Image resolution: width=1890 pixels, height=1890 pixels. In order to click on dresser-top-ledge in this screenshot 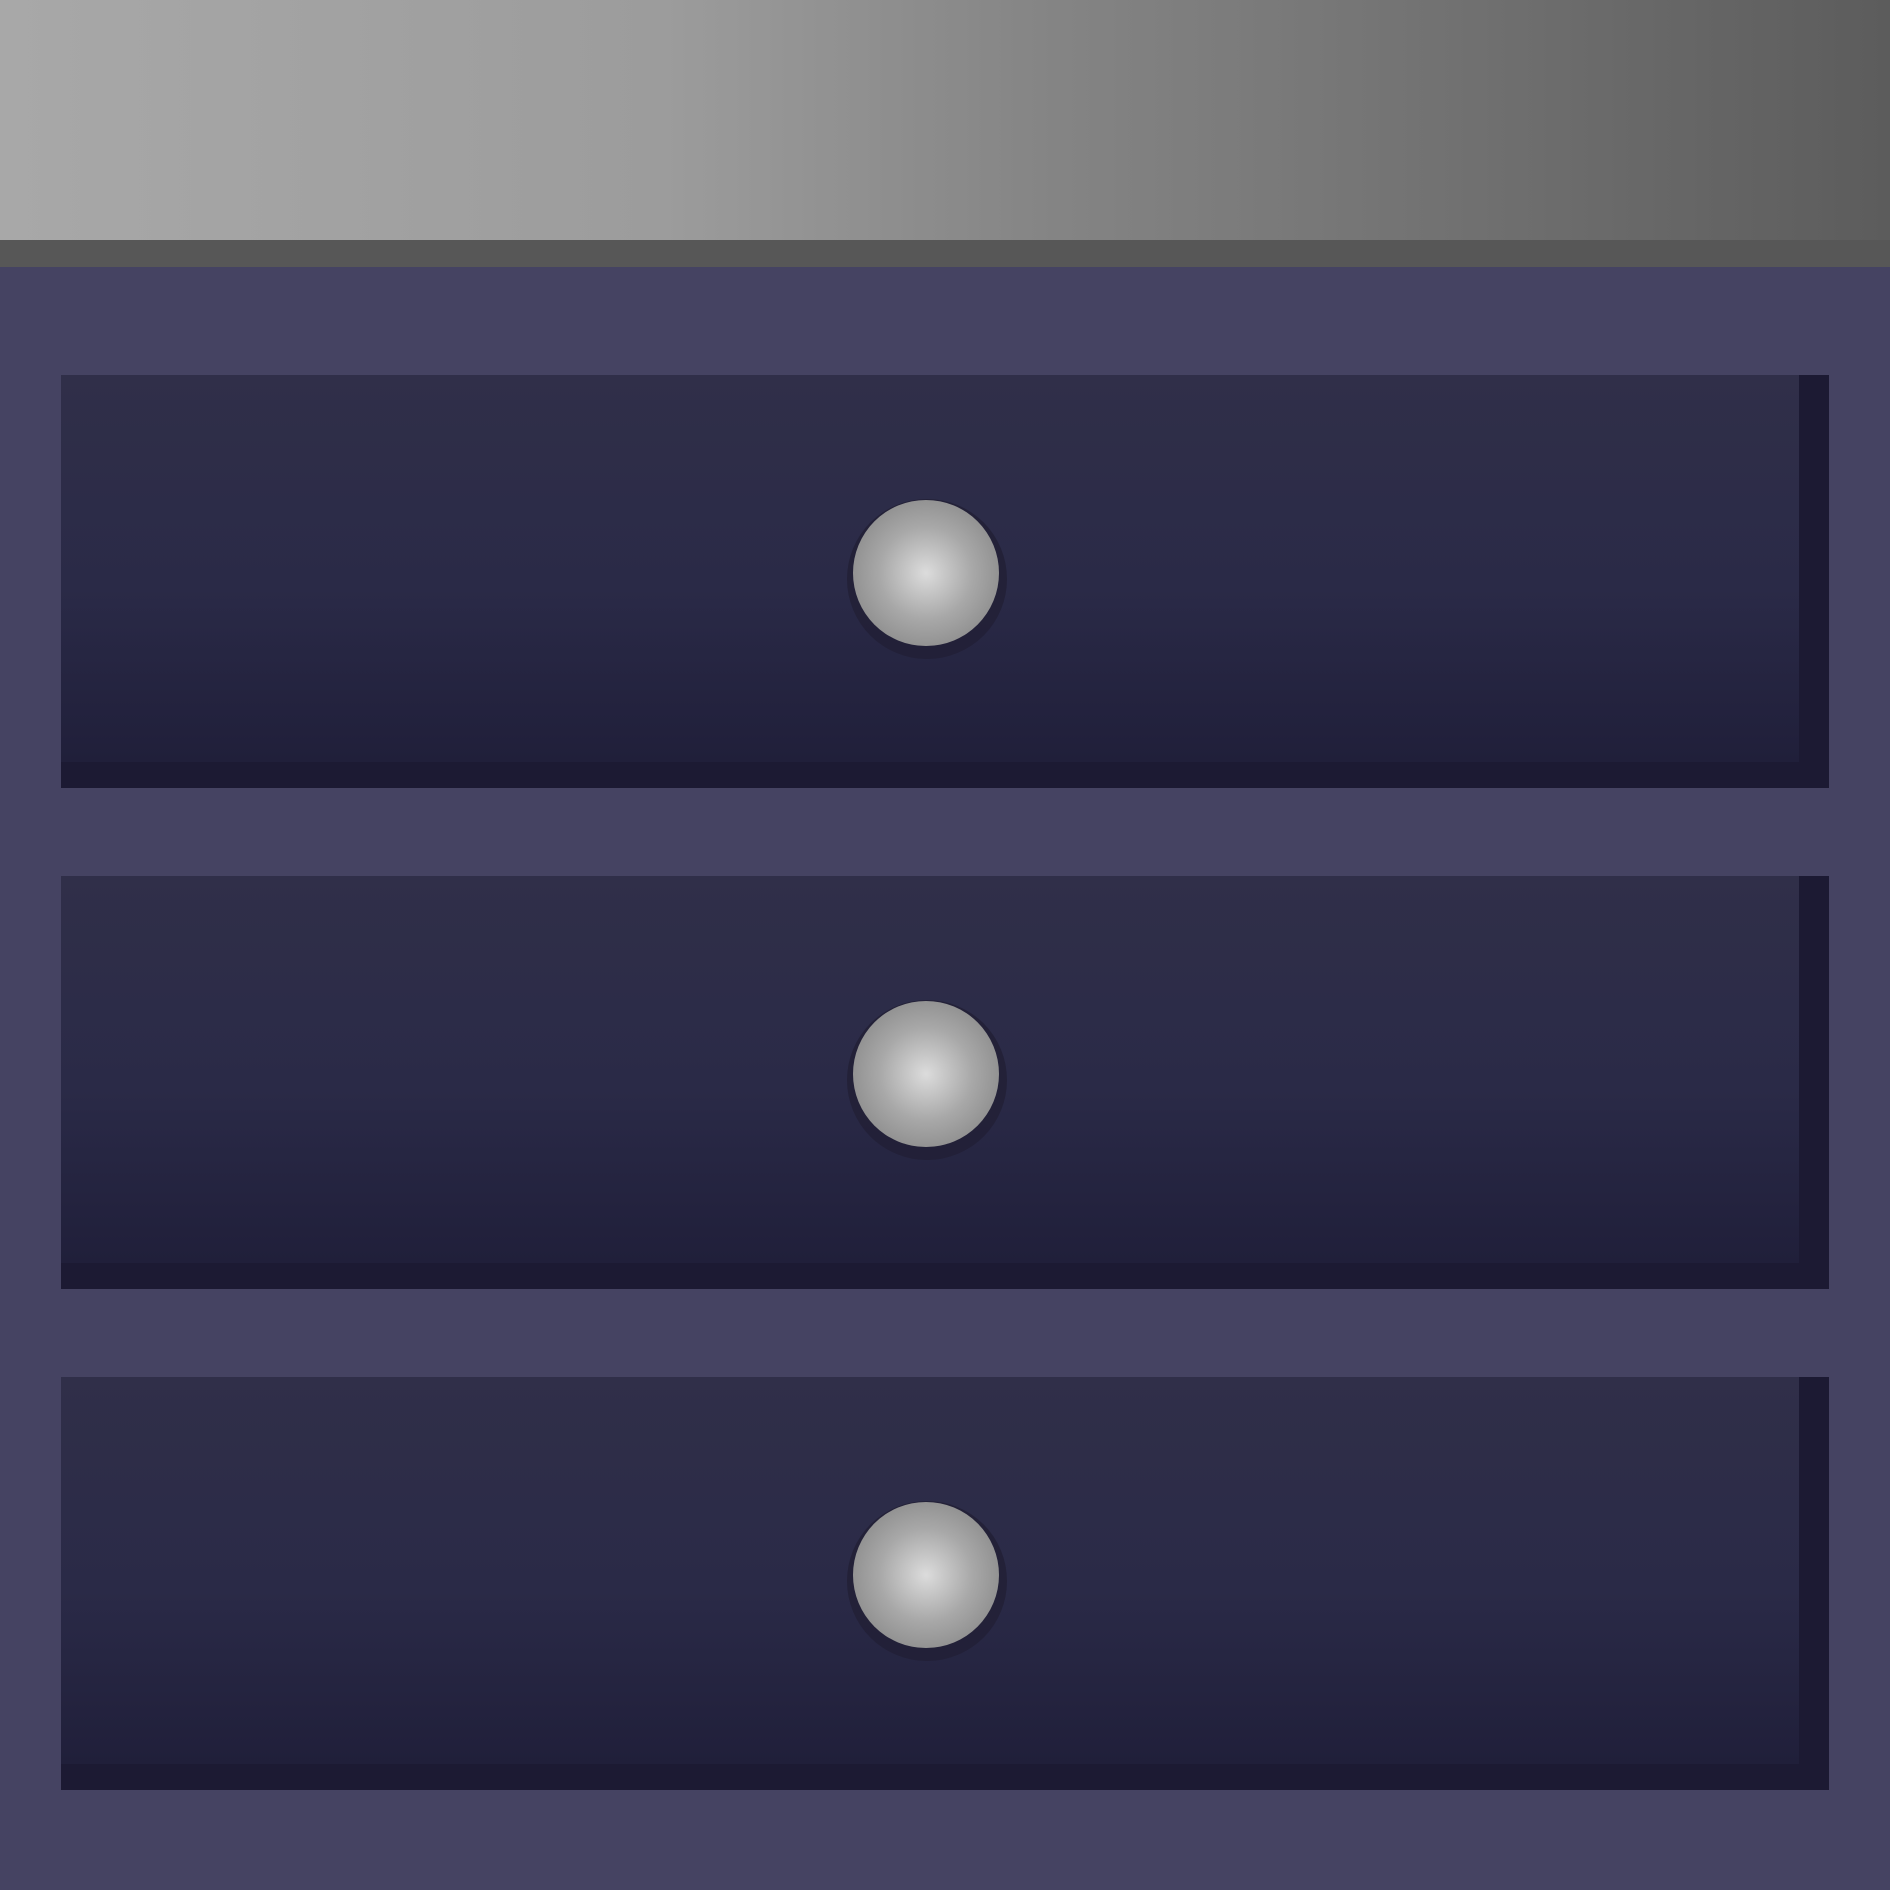, I will do `click(945, 253)`.